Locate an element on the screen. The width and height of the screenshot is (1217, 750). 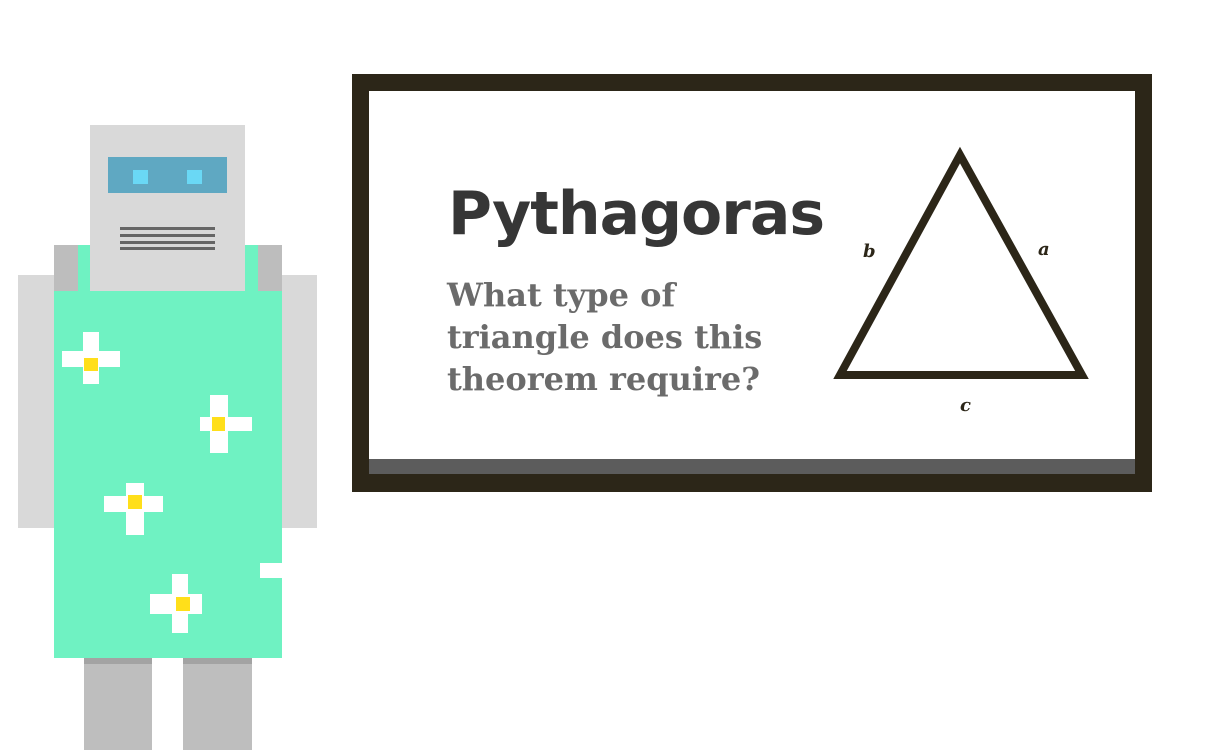
robot-dress-strap-left is located at coordinates (84, 268).